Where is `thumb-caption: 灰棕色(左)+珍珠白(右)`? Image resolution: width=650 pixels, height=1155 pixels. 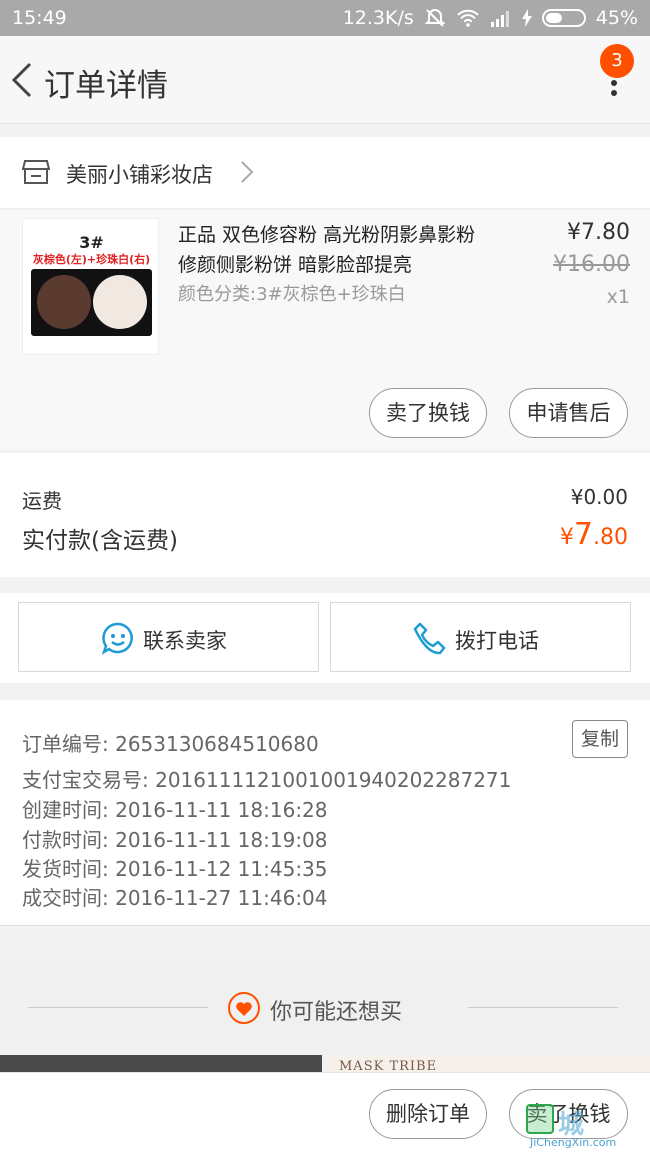
thumb-caption: 灰棕色(左)+珍珠白(右) is located at coordinates (91, 259).